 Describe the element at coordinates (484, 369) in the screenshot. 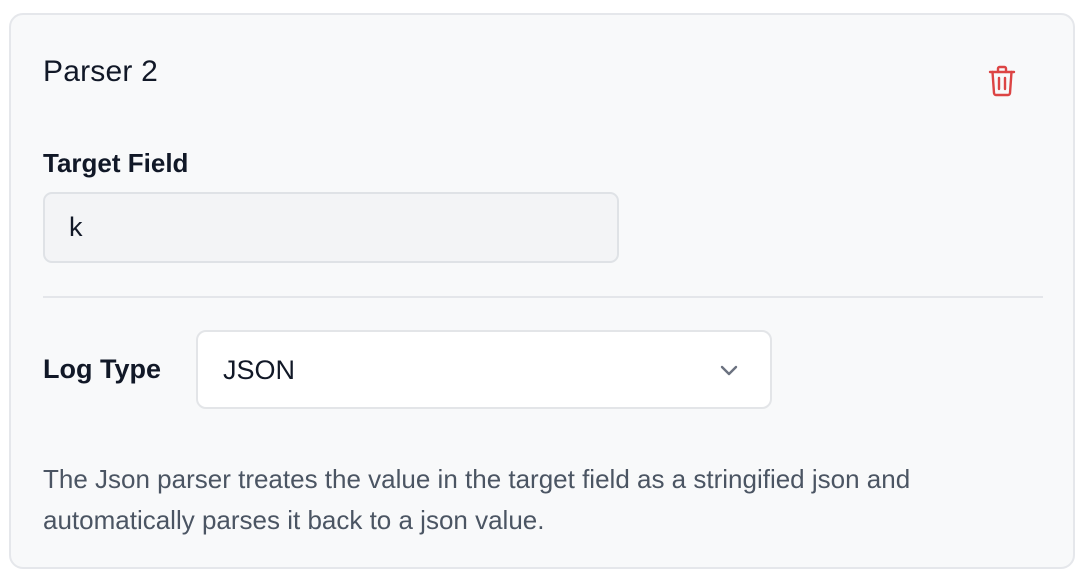

I see `log-type-select: JSON` at that location.